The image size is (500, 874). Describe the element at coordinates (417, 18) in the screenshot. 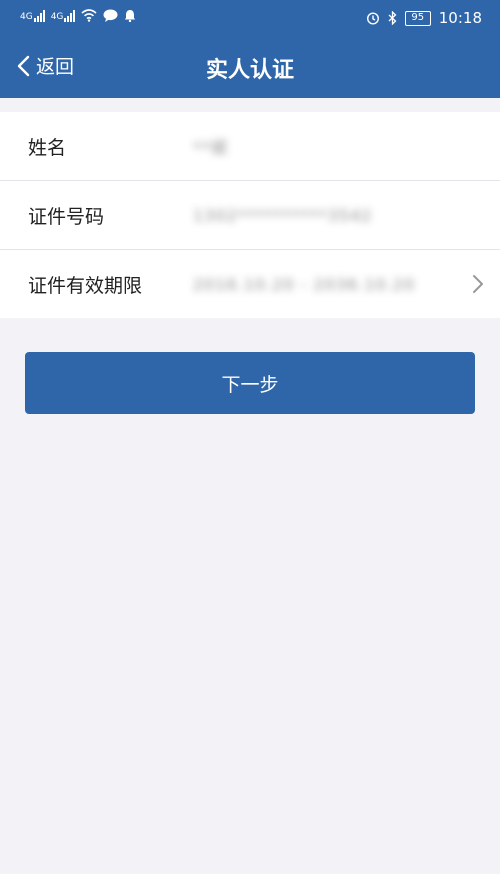

I see `battery-indicator: 95` at that location.